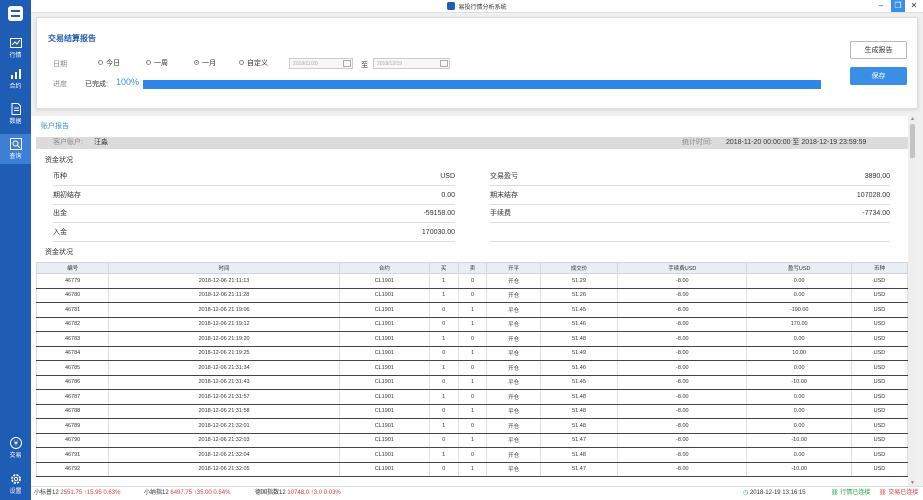 The height and width of the screenshot is (500, 923). Describe the element at coordinates (799, 268) in the screenshot. I see `column-header: 盈亏USD` at that location.